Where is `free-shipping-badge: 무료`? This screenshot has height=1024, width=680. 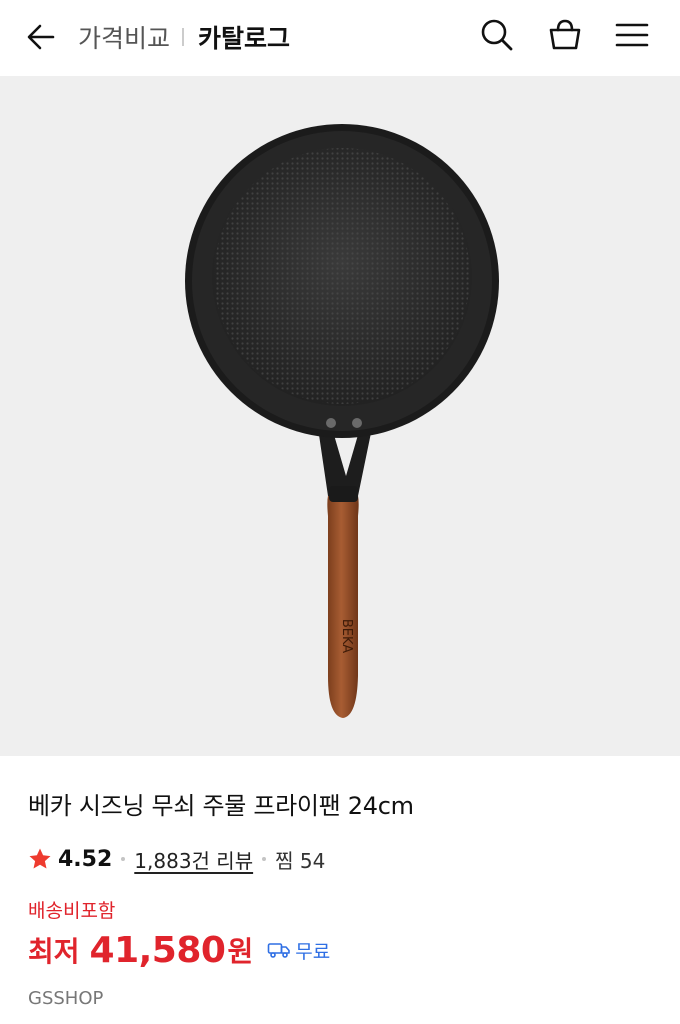 free-shipping-badge: 무료 is located at coordinates (298, 950).